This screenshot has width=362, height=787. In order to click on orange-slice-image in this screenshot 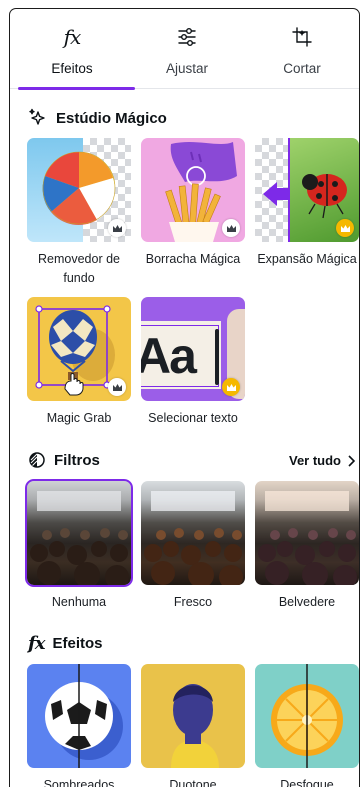, I will do `click(307, 716)`.